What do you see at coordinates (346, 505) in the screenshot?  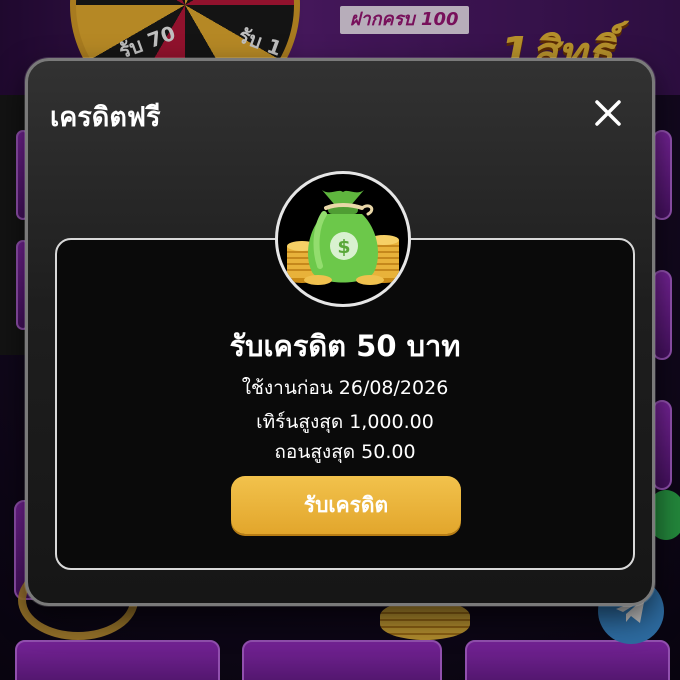 I see `claim-credit-button: รับเครดิต` at bounding box center [346, 505].